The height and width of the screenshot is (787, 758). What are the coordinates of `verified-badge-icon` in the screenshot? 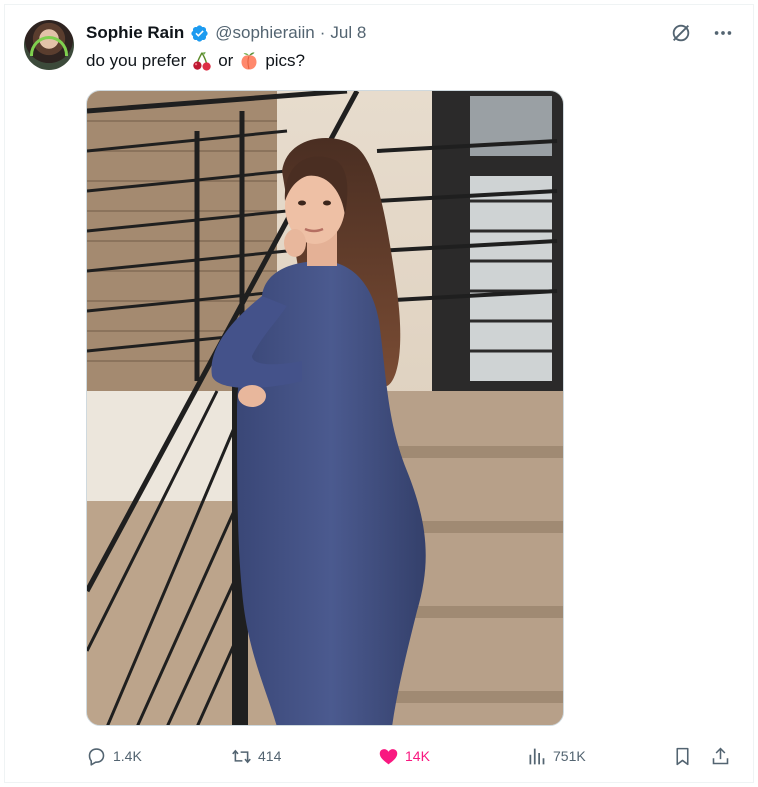 It's located at (199, 33).